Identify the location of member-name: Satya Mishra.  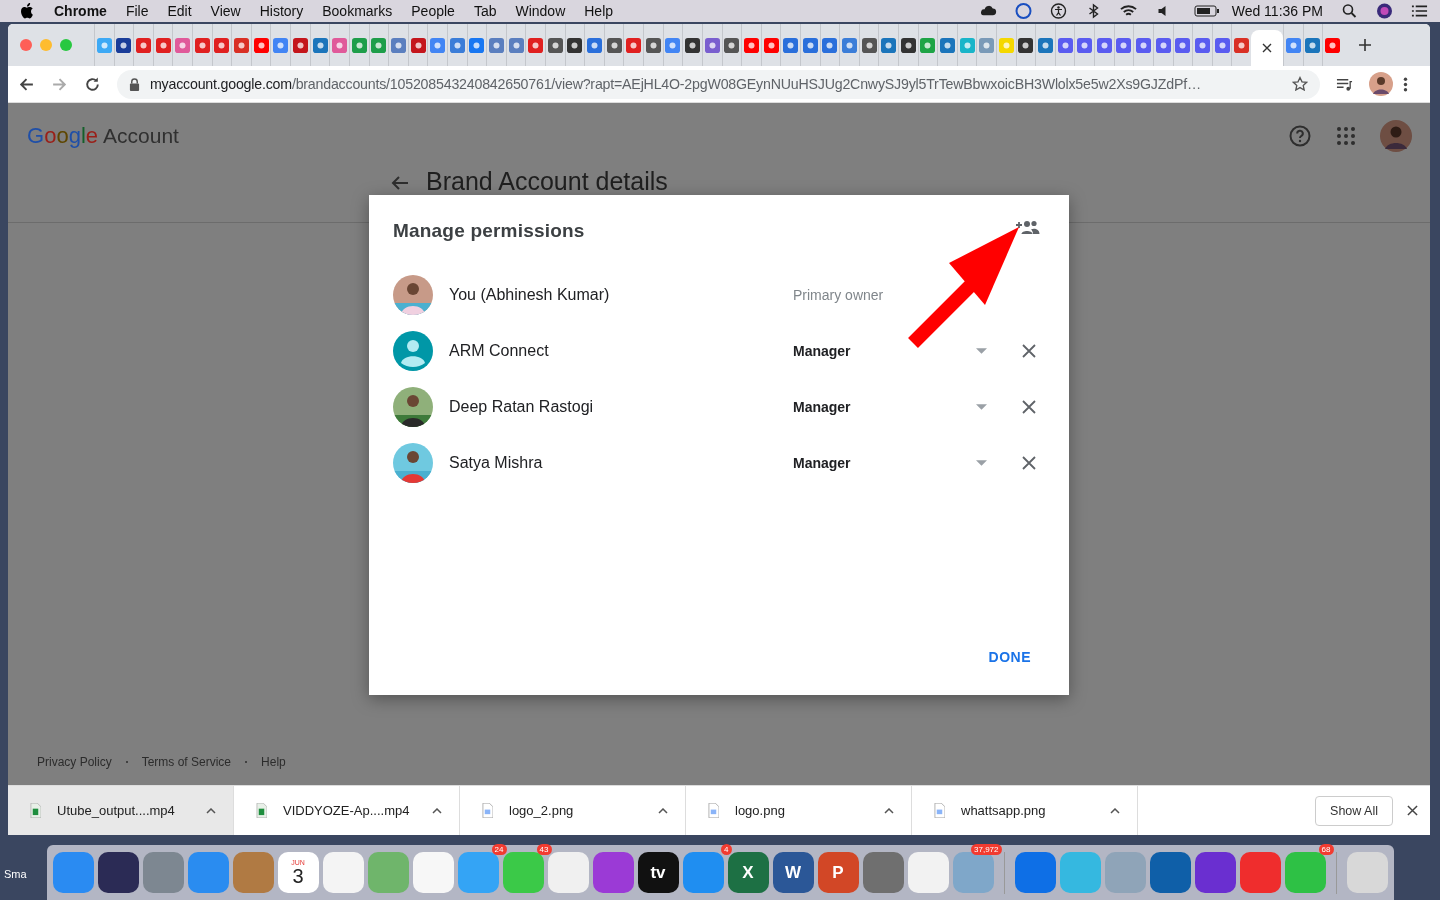
(496, 463).